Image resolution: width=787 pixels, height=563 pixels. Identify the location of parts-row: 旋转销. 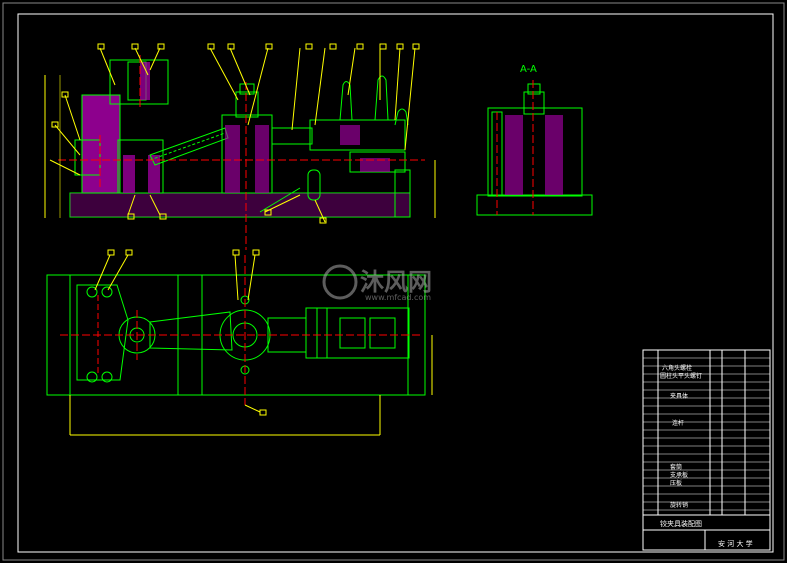
(679, 505).